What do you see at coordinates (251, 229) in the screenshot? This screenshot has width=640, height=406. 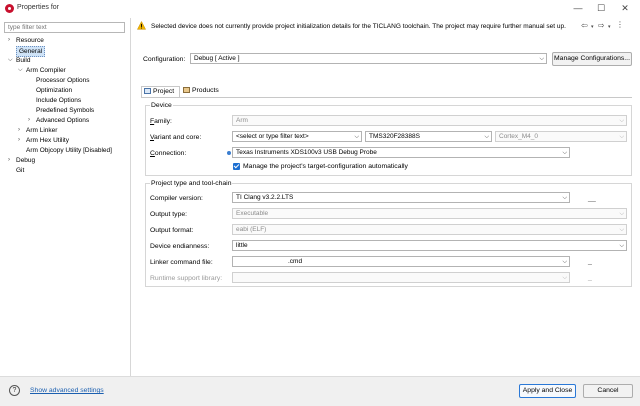 I see `output-format-value: eabi (ELF)` at bounding box center [251, 229].